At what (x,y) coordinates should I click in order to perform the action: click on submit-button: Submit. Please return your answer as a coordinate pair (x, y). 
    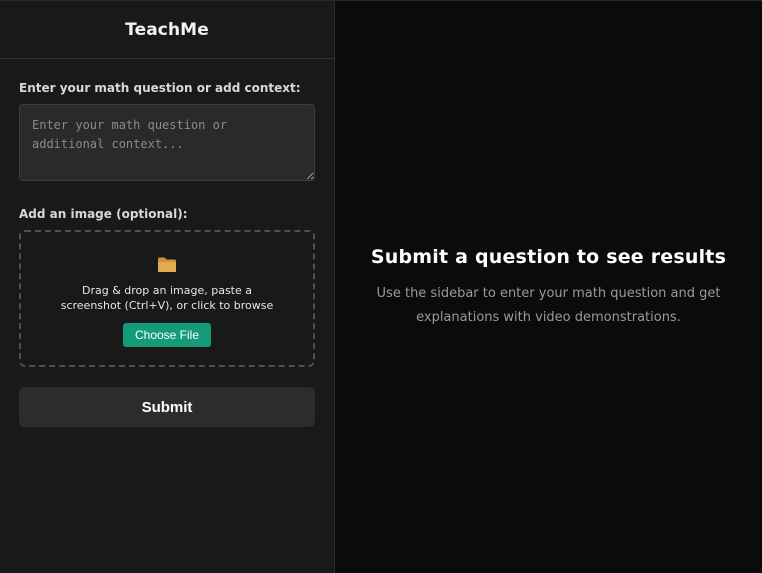
    Looking at the image, I should click on (167, 407).